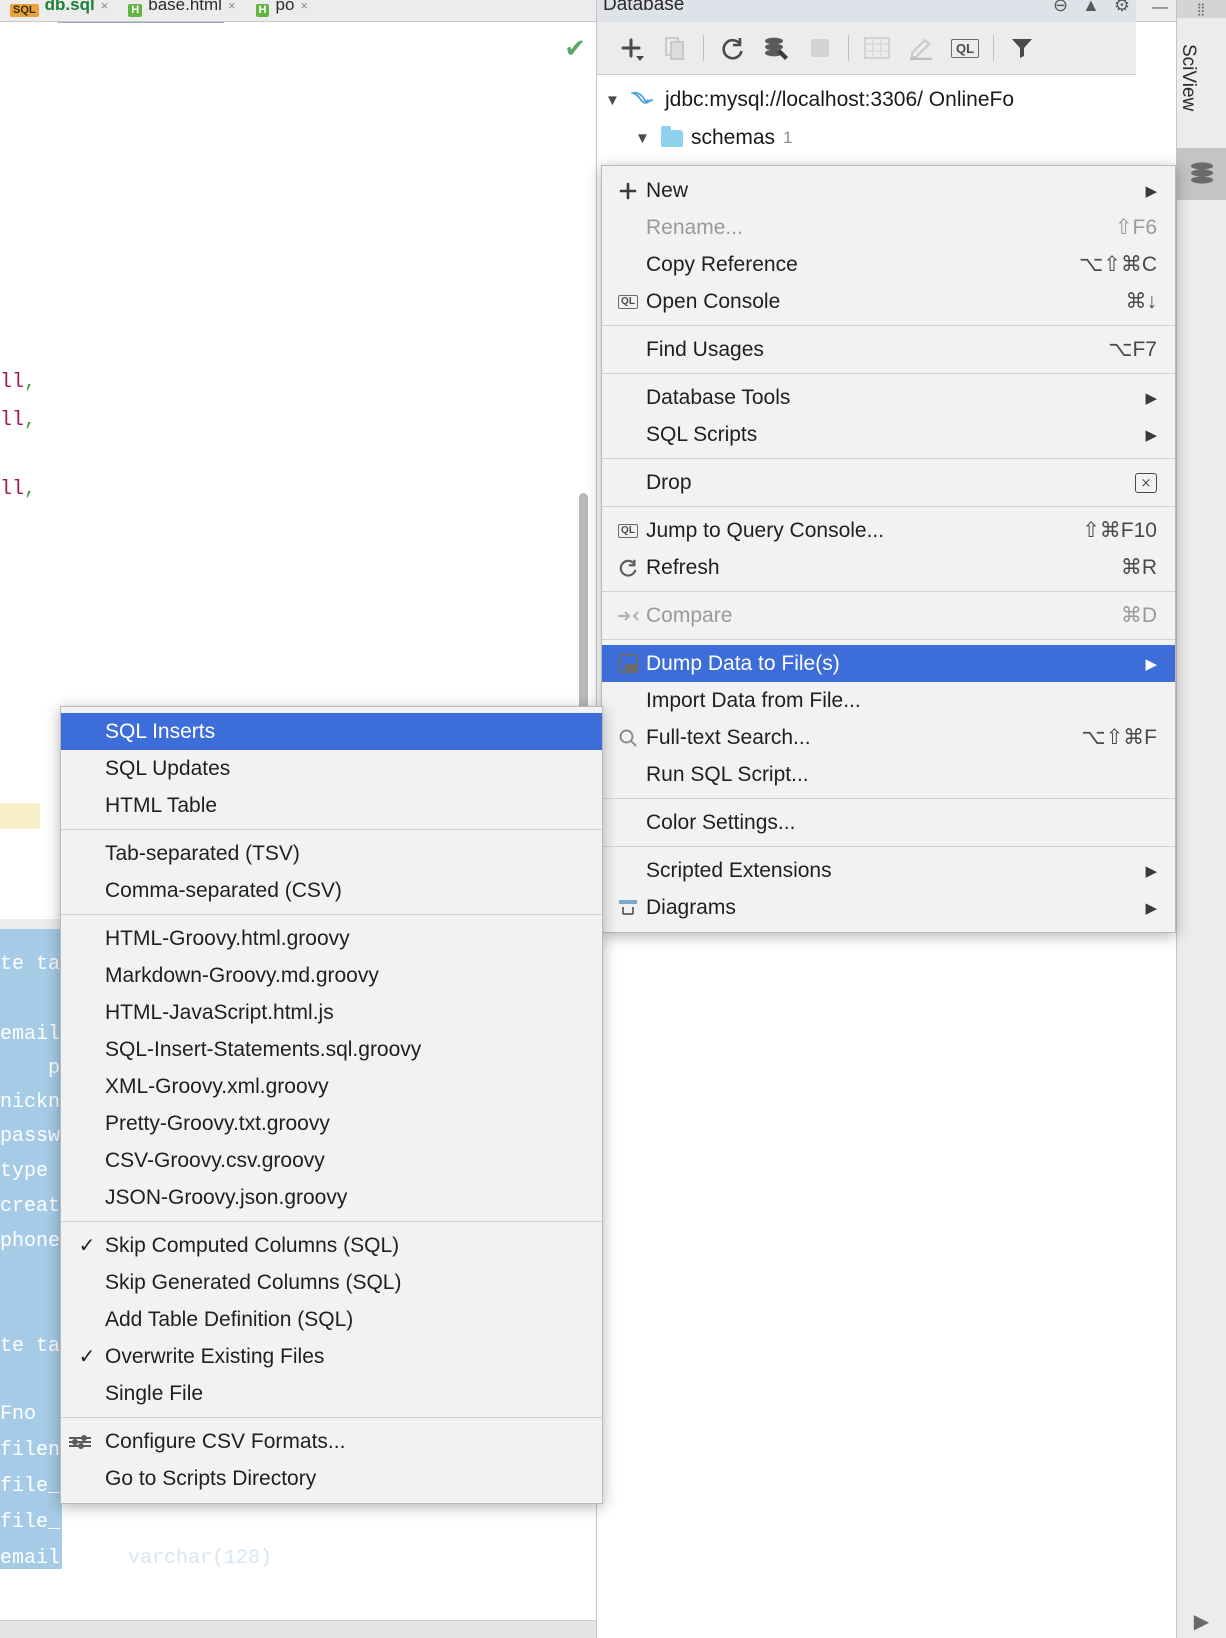 This screenshot has width=1226, height=1638. Describe the element at coordinates (215, 1356) in the screenshot. I see `menu-item-label: Overwrite Existing Files` at that location.